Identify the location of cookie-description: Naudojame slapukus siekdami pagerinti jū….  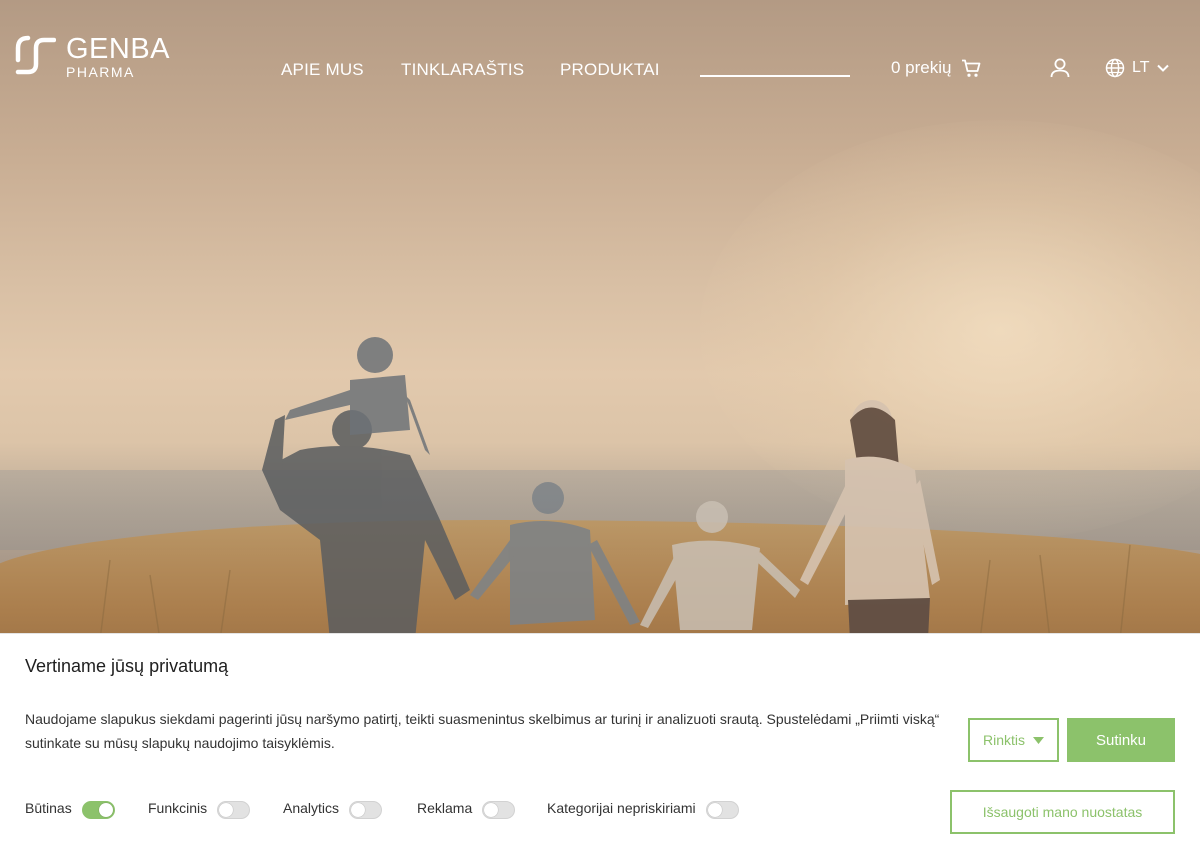
(482, 731).